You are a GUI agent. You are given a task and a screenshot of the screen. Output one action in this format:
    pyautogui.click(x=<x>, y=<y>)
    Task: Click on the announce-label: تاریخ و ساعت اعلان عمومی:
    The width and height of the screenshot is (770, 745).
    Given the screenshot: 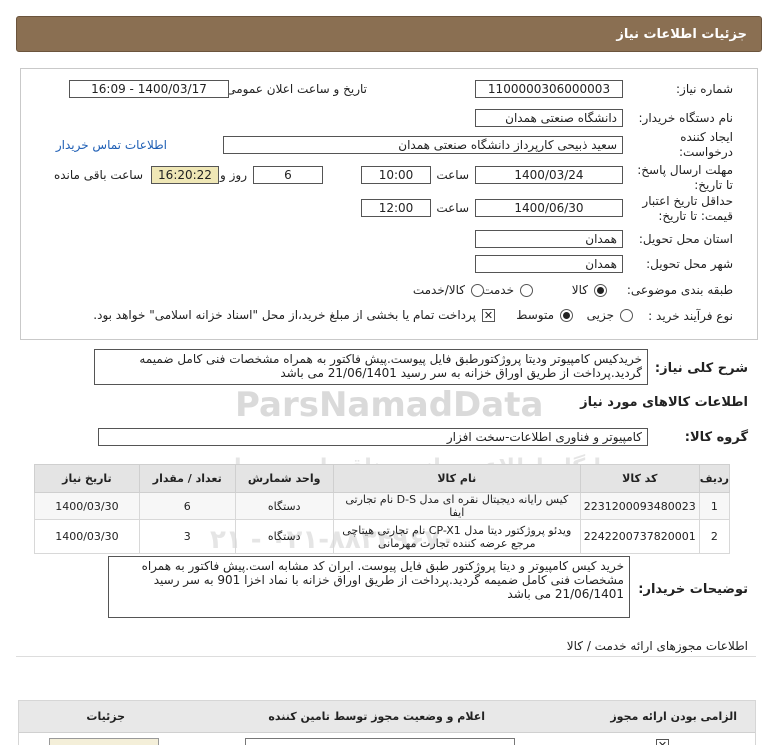 What is the action you would take?
    pyautogui.click(x=294, y=89)
    